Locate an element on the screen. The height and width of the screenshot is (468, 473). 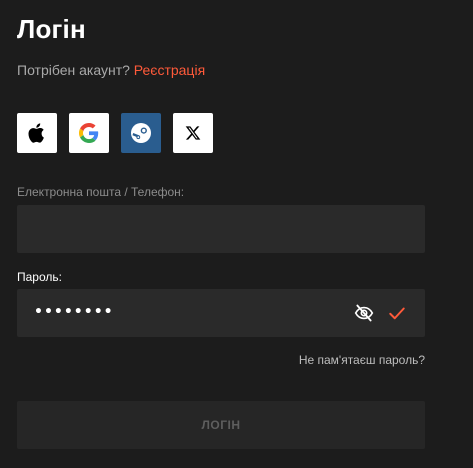
email-field is located at coordinates (177, 229).